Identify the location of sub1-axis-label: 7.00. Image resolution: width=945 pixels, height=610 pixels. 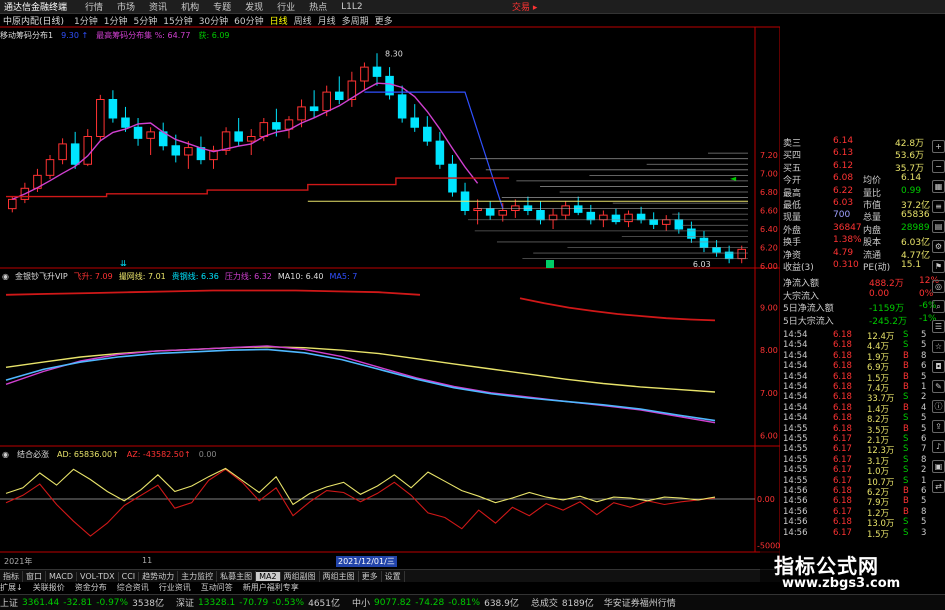
(769, 393).